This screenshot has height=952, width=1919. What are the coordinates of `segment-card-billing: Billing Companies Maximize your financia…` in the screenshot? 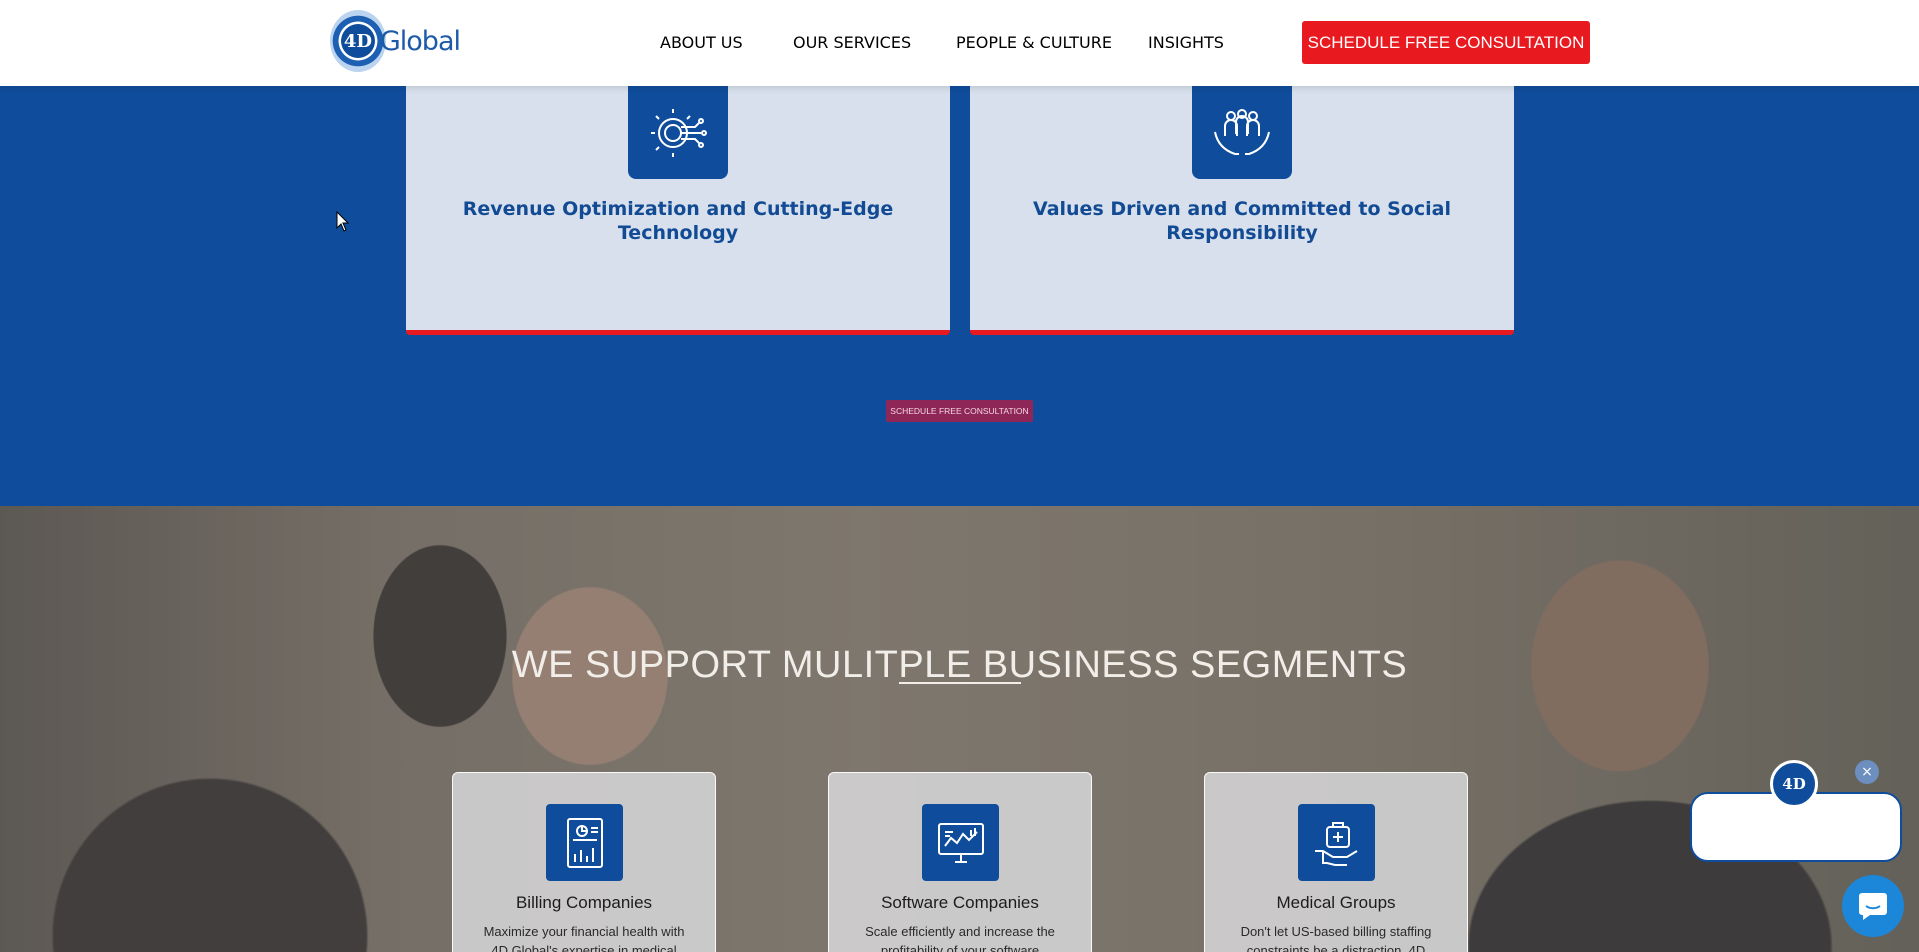 It's located at (584, 862).